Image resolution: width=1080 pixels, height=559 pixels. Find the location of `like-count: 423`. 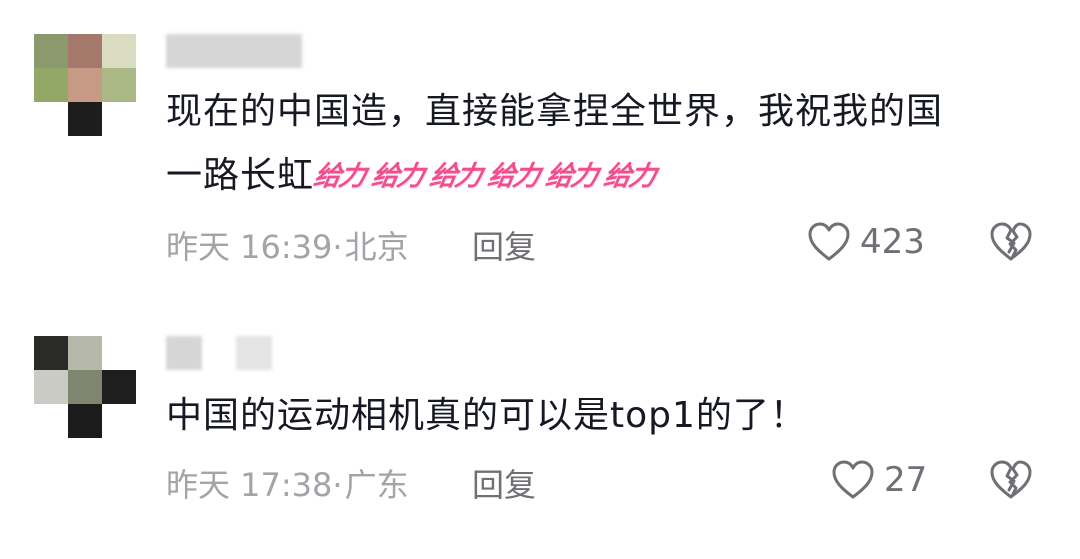

like-count: 423 is located at coordinates (892, 242).